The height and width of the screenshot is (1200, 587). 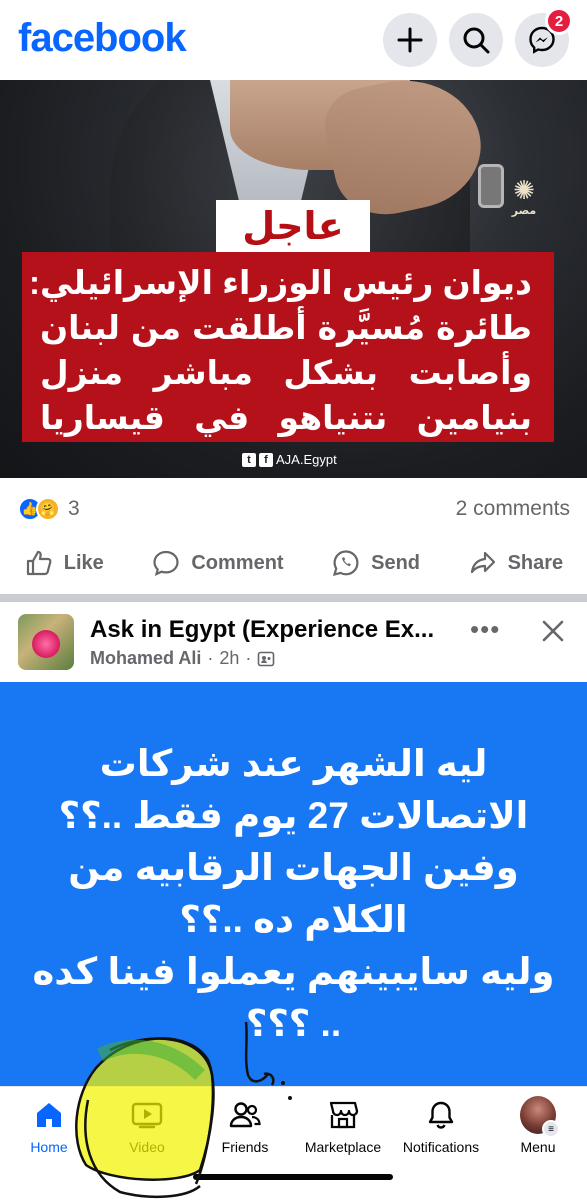 I want to click on headline-line: بنيامين نتنياهو في قيساريا, so click(x=286, y=417).